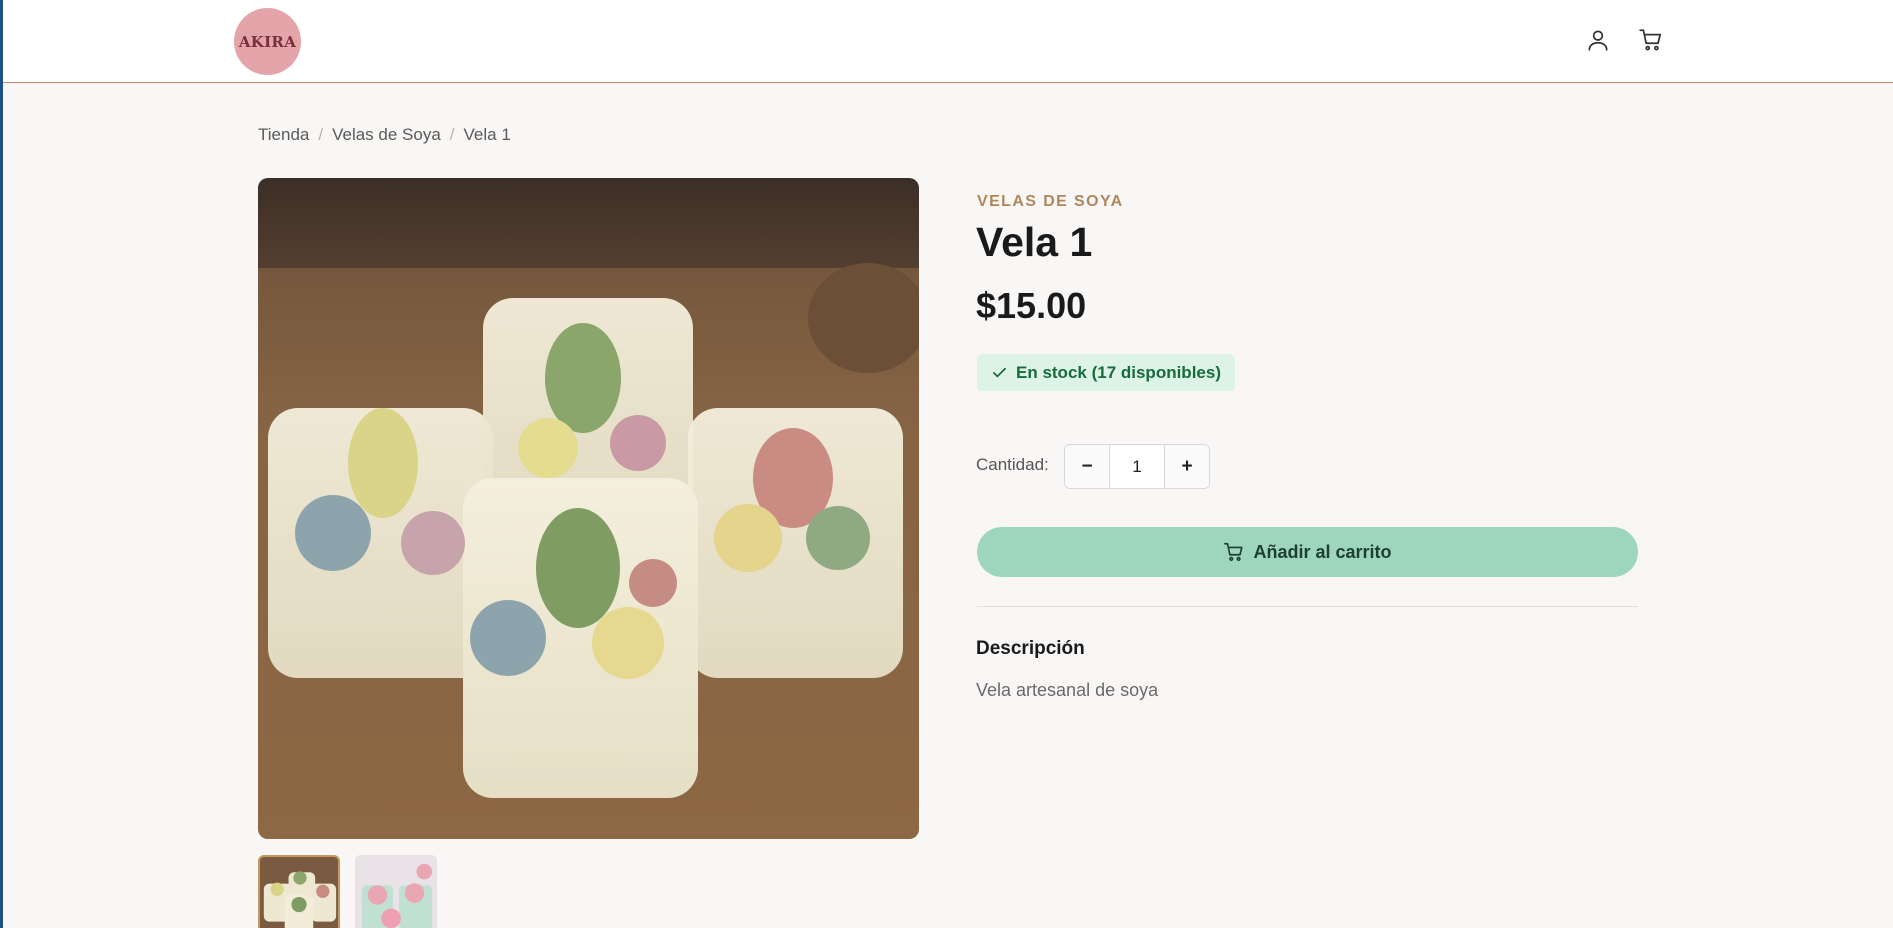 The image size is (1893, 928). I want to click on user-icon, so click(1598, 40).